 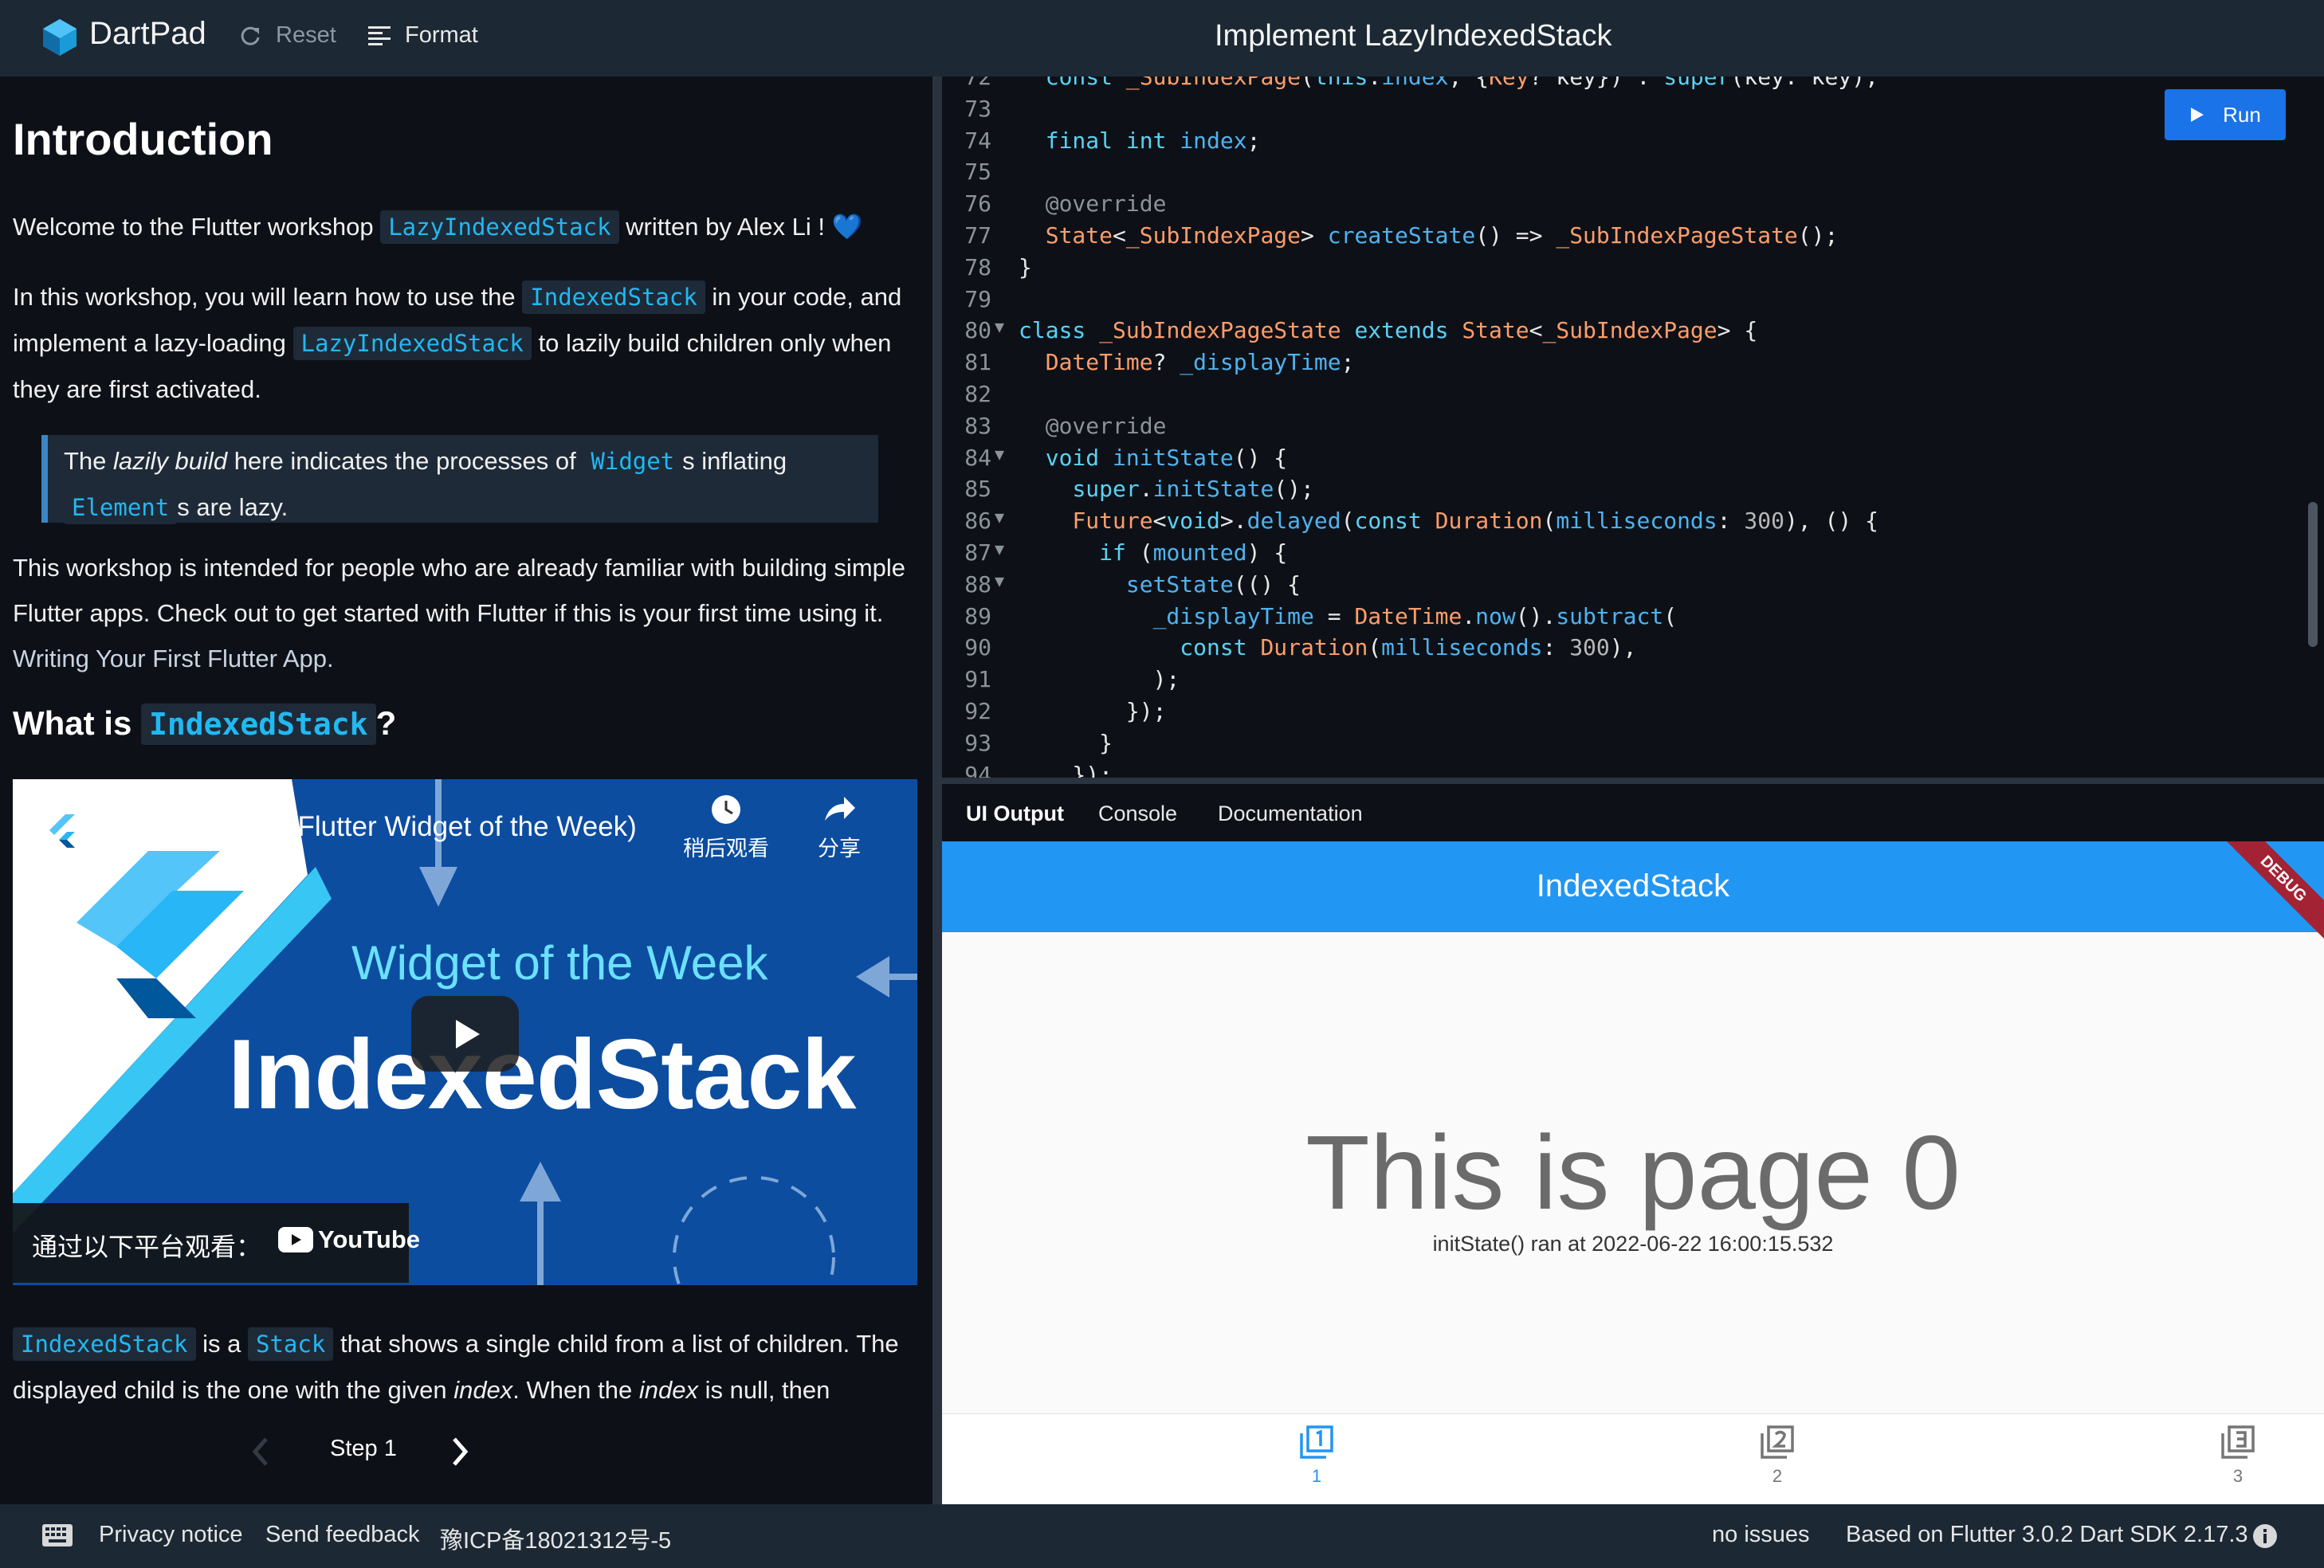 I want to click on app-bar: IndexedStack, so click(x=1633, y=886).